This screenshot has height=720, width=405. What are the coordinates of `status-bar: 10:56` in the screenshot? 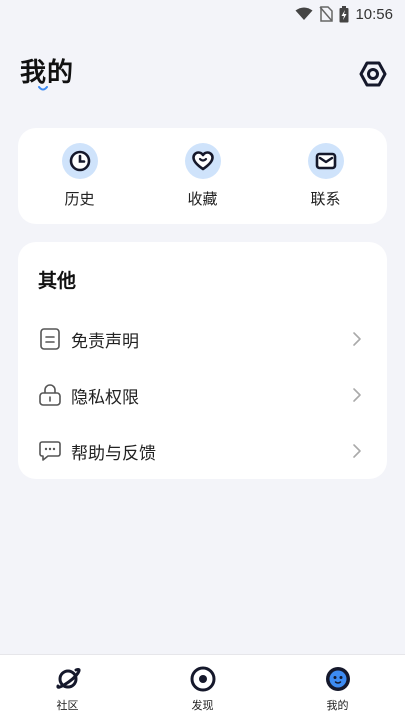 It's located at (202, 14).